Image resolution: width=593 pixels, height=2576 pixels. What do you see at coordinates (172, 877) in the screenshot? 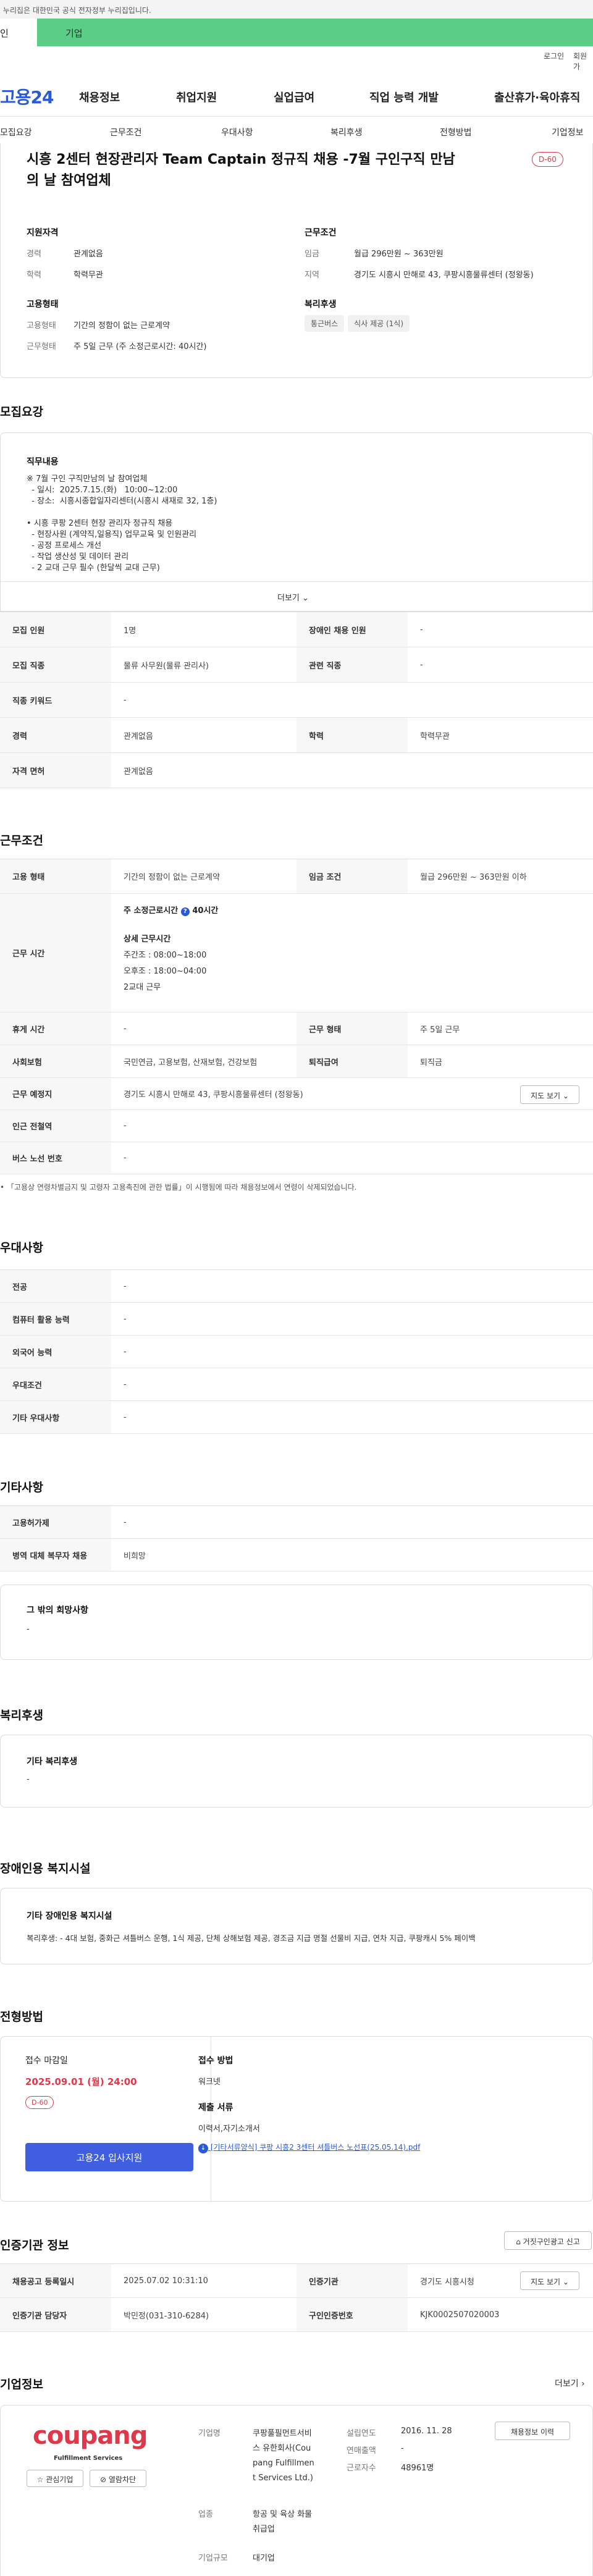
I see `table-cell: 기간의 정함이 없는 근로계약` at bounding box center [172, 877].